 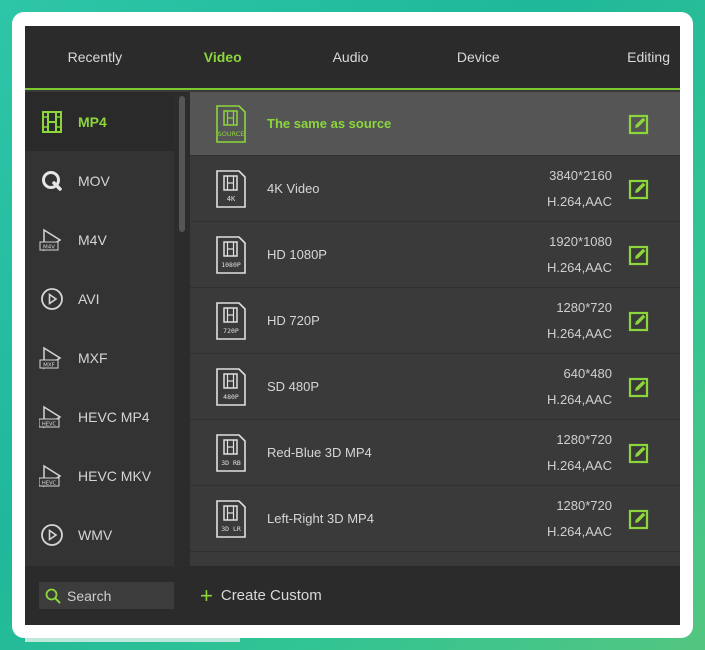 I want to click on badge-label: SOURCE, so click(x=231, y=134).